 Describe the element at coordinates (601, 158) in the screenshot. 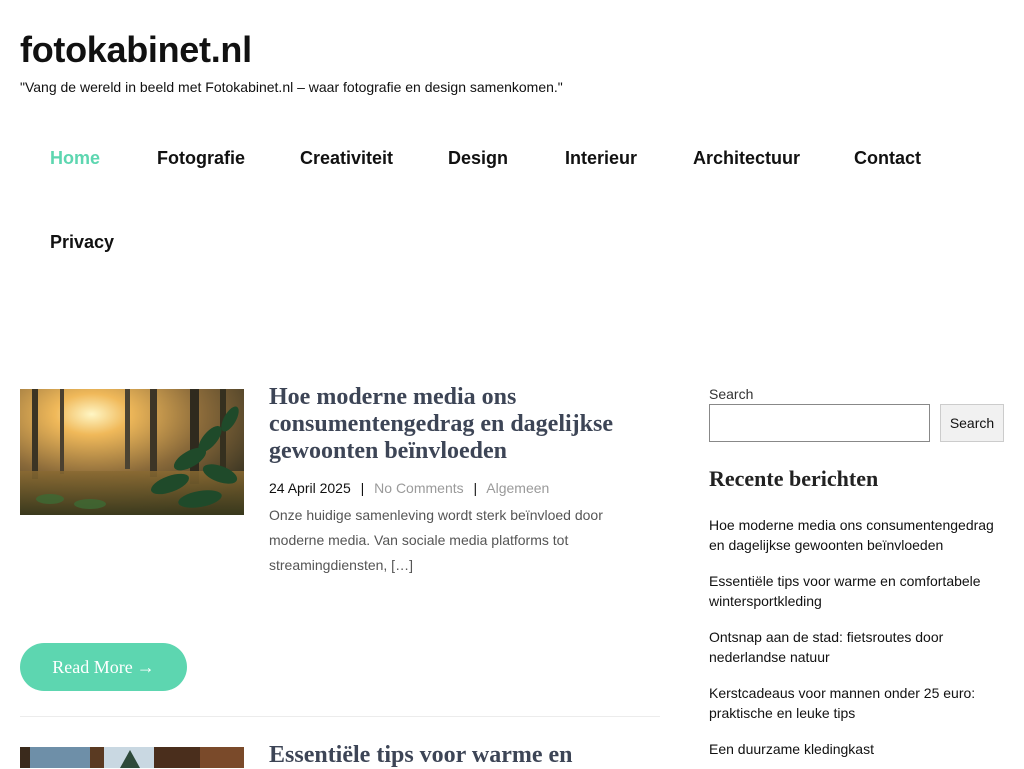

I see `nav-item-interieur: Interieur` at that location.